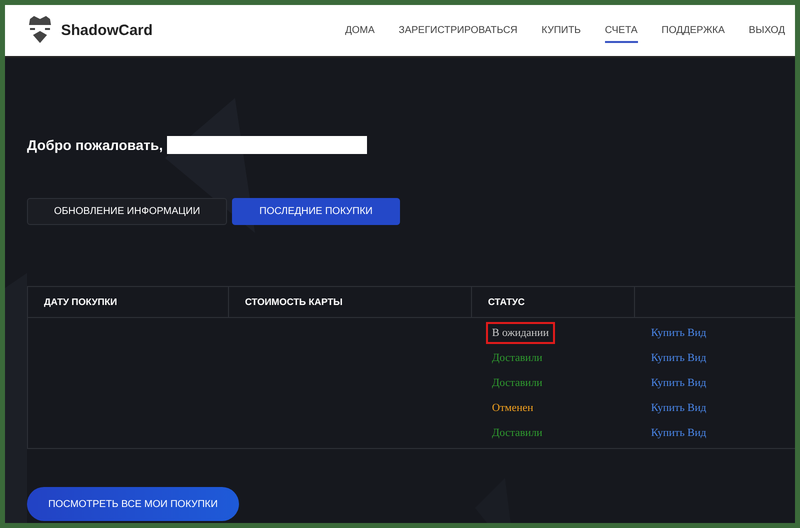  What do you see at coordinates (553, 302) in the screenshot?
I see `column-header: СТАТУС` at bounding box center [553, 302].